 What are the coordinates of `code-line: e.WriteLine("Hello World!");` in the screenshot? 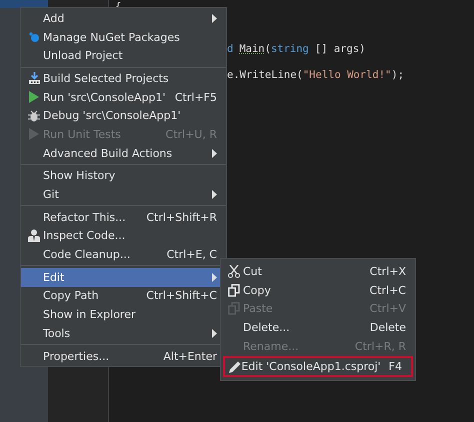 It's located at (316, 75).